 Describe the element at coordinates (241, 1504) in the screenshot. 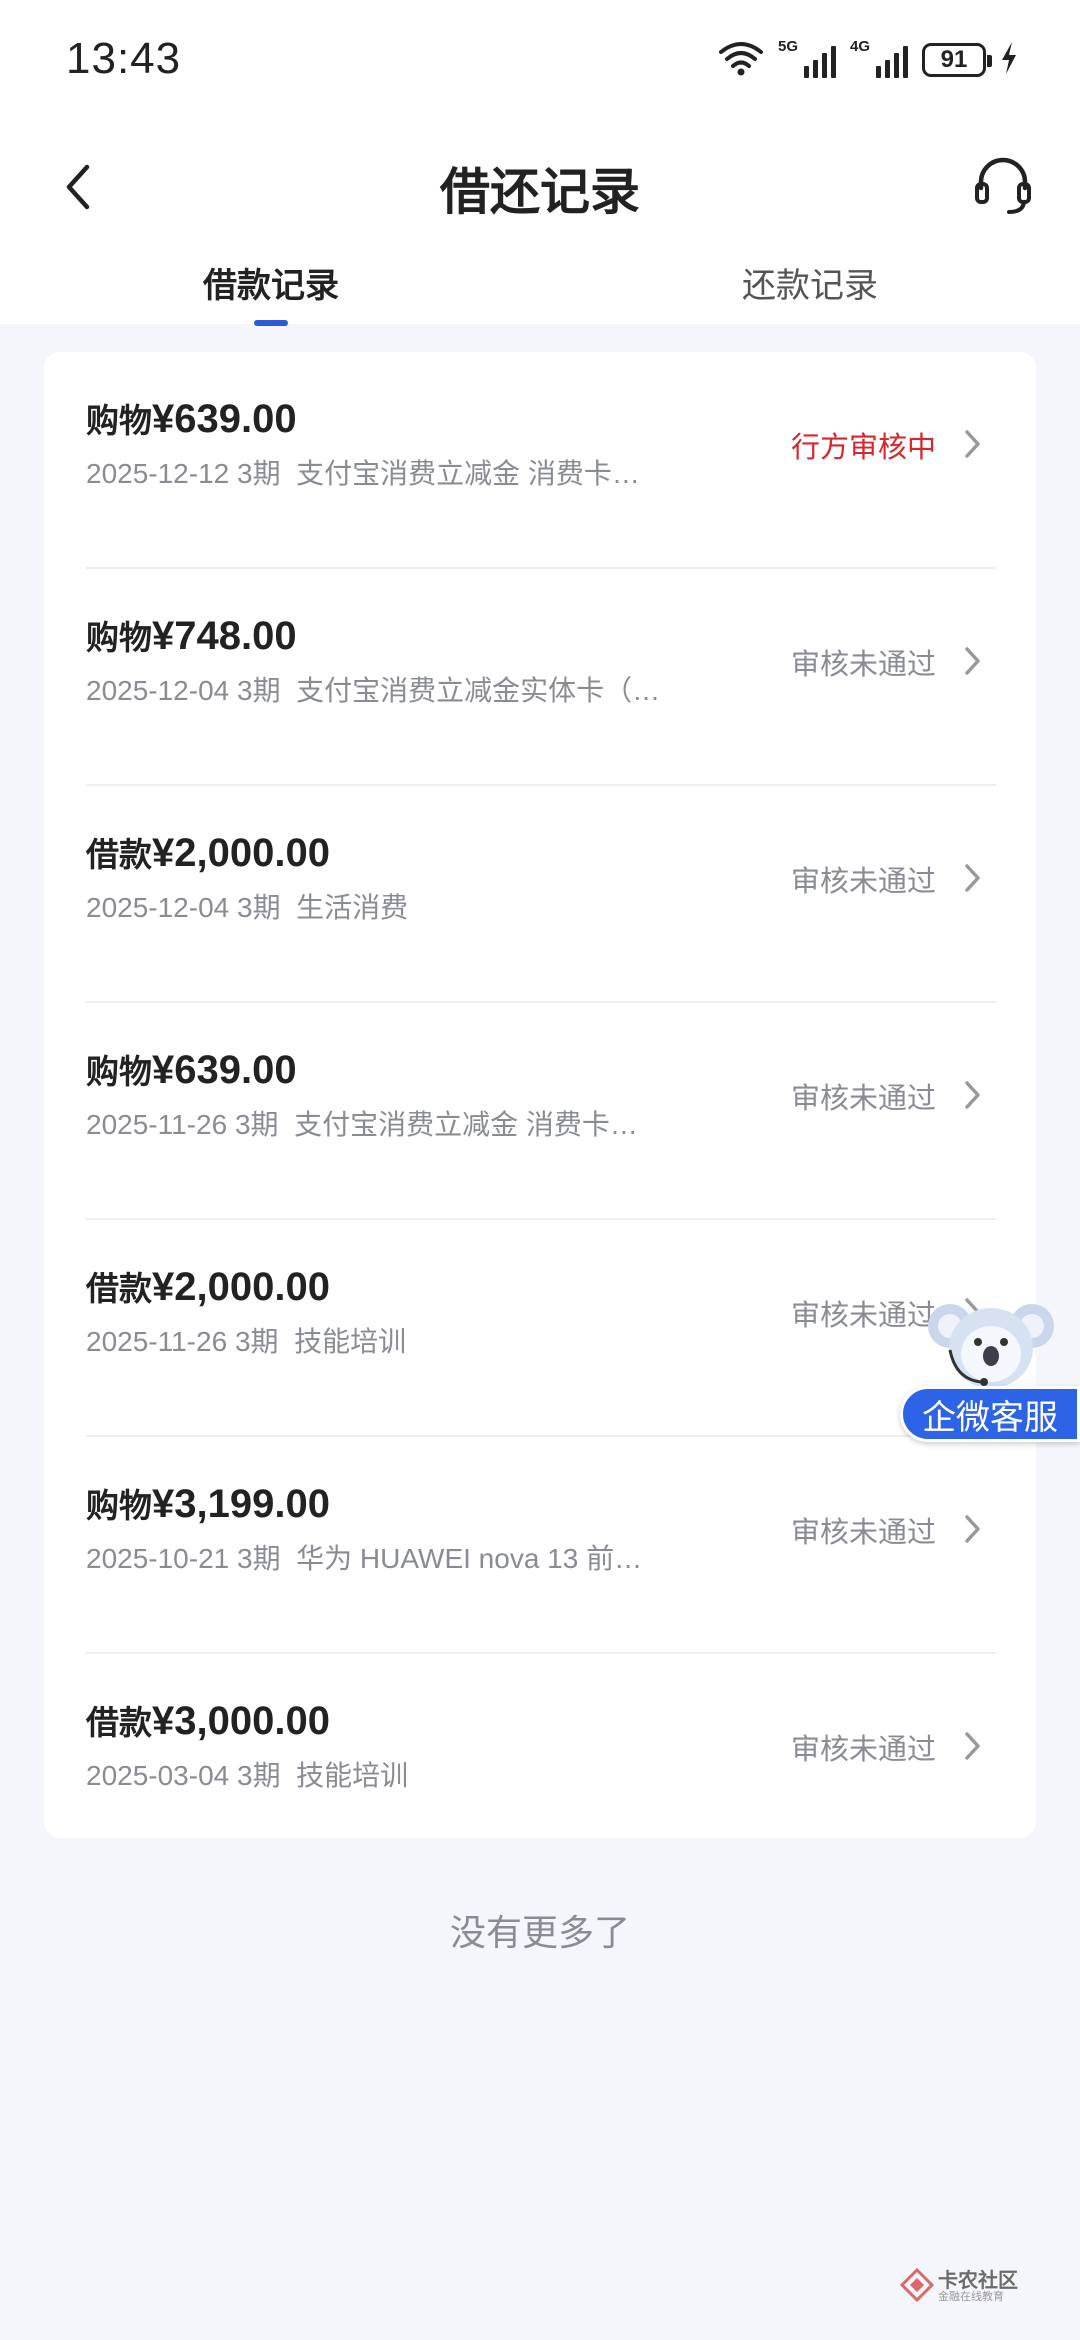

I see `record-value: ¥3,199.00` at that location.